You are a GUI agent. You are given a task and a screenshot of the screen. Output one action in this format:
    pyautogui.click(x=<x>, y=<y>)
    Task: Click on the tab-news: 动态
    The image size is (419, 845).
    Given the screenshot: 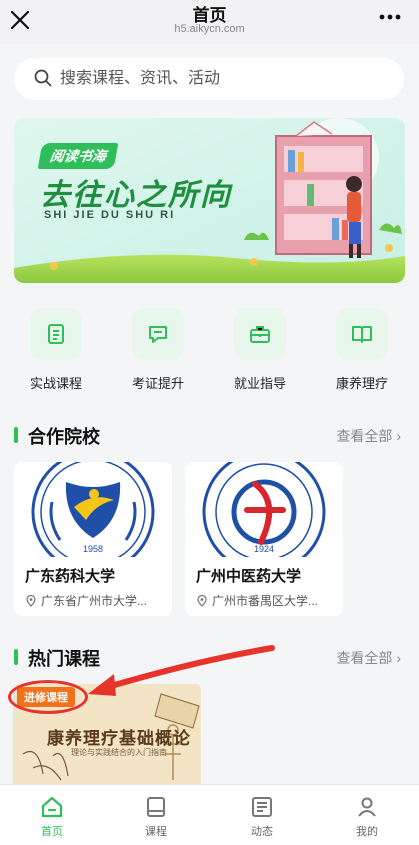 What is the action you would take?
    pyautogui.click(x=262, y=815)
    